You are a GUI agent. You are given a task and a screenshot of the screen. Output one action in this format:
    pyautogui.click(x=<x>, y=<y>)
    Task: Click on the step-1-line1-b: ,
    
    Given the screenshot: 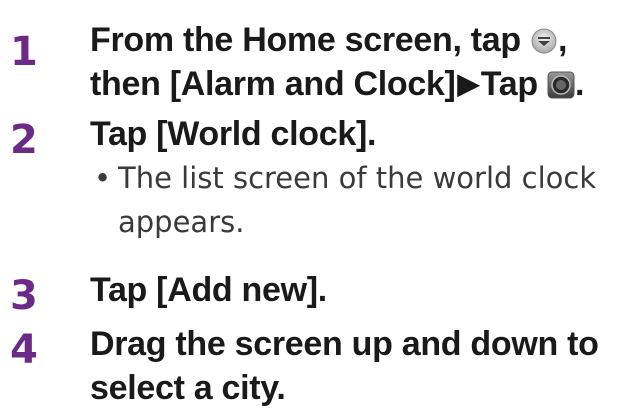 What is the action you would take?
    pyautogui.click(x=562, y=40)
    